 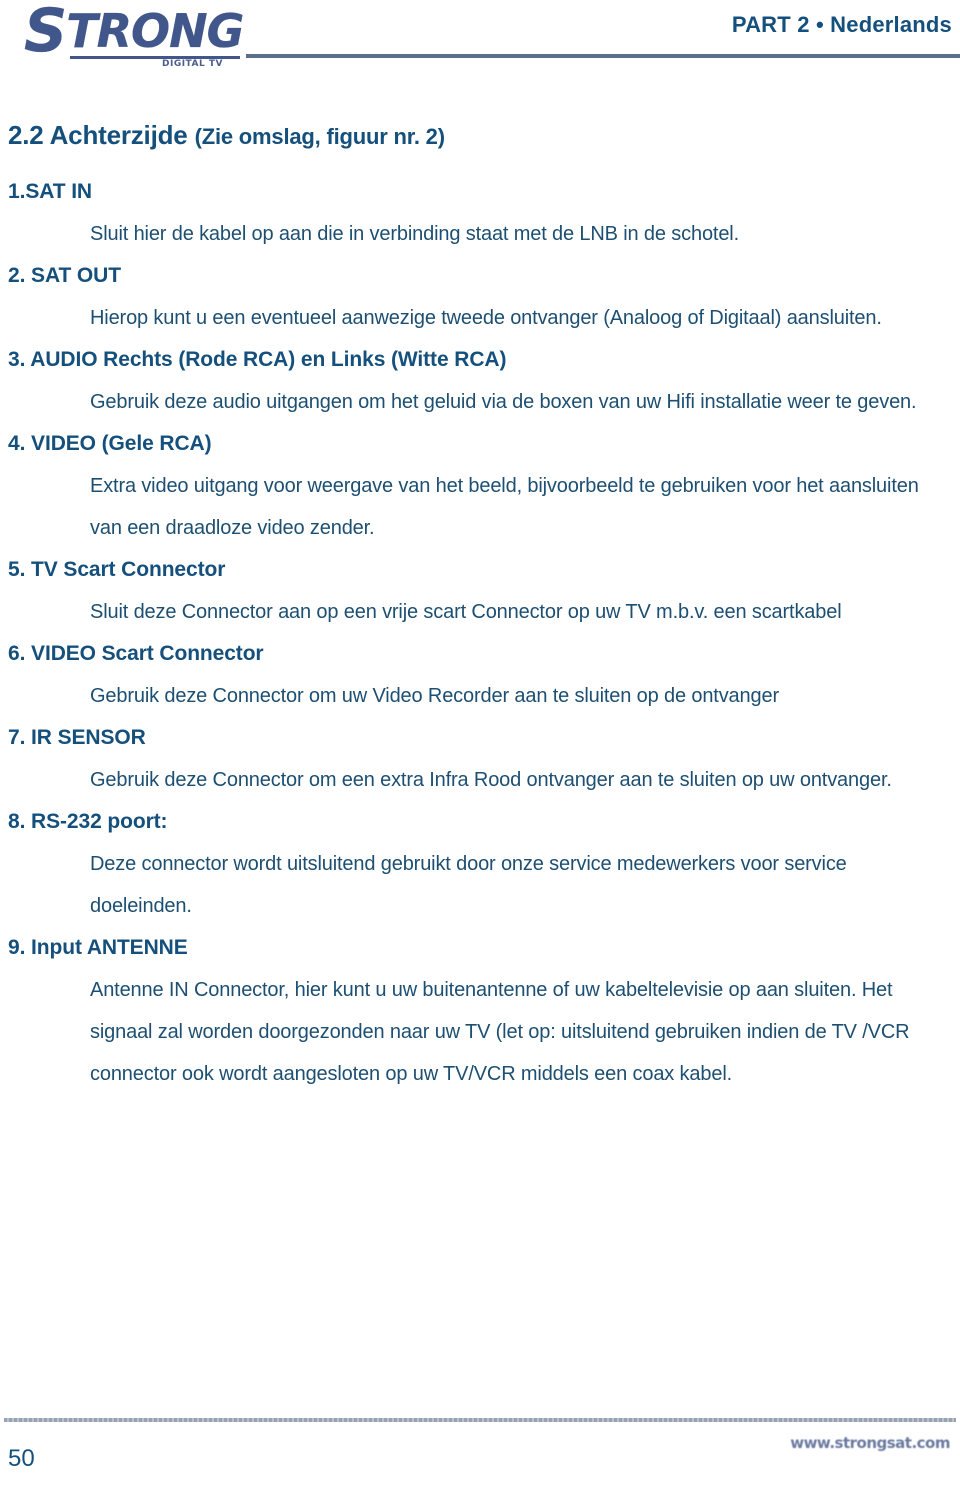 I want to click on page-number: 50, so click(x=21, y=1458).